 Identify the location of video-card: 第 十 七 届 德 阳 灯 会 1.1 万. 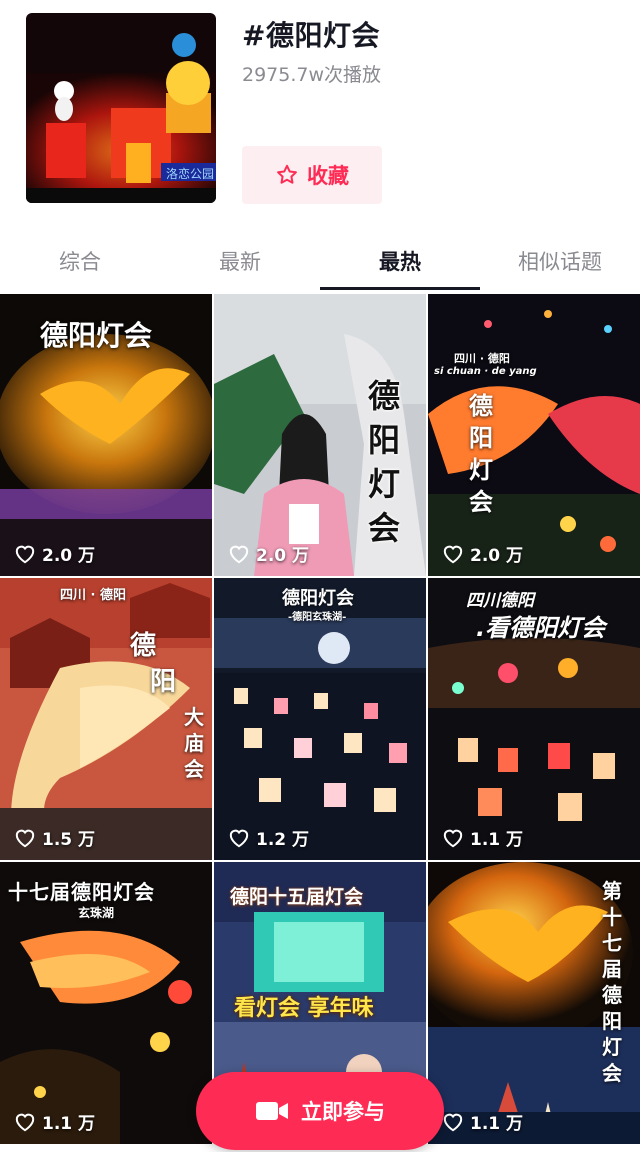
(534, 1003).